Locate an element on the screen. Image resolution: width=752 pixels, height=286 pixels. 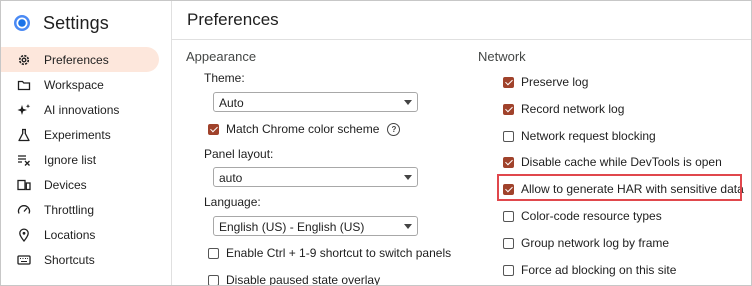
force-ad-blocking-checkbox is located at coordinates (508, 270).